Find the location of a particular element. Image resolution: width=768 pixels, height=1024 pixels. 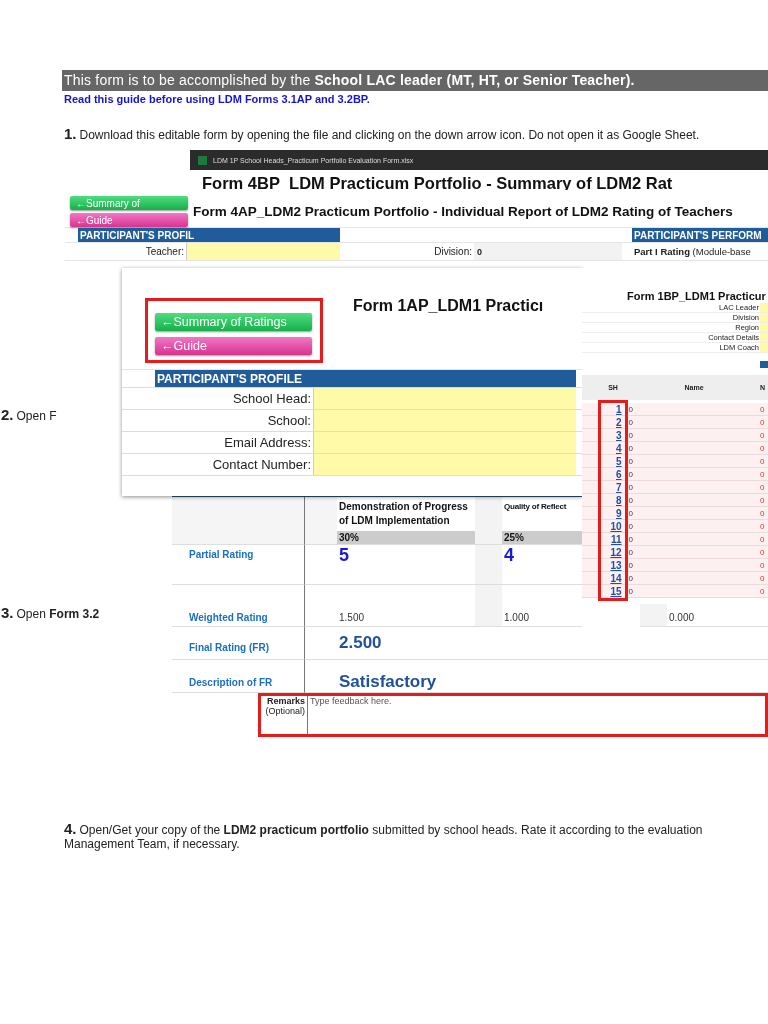

step-text: 3. Open Form 3.2 is located at coordinates (50, 612).